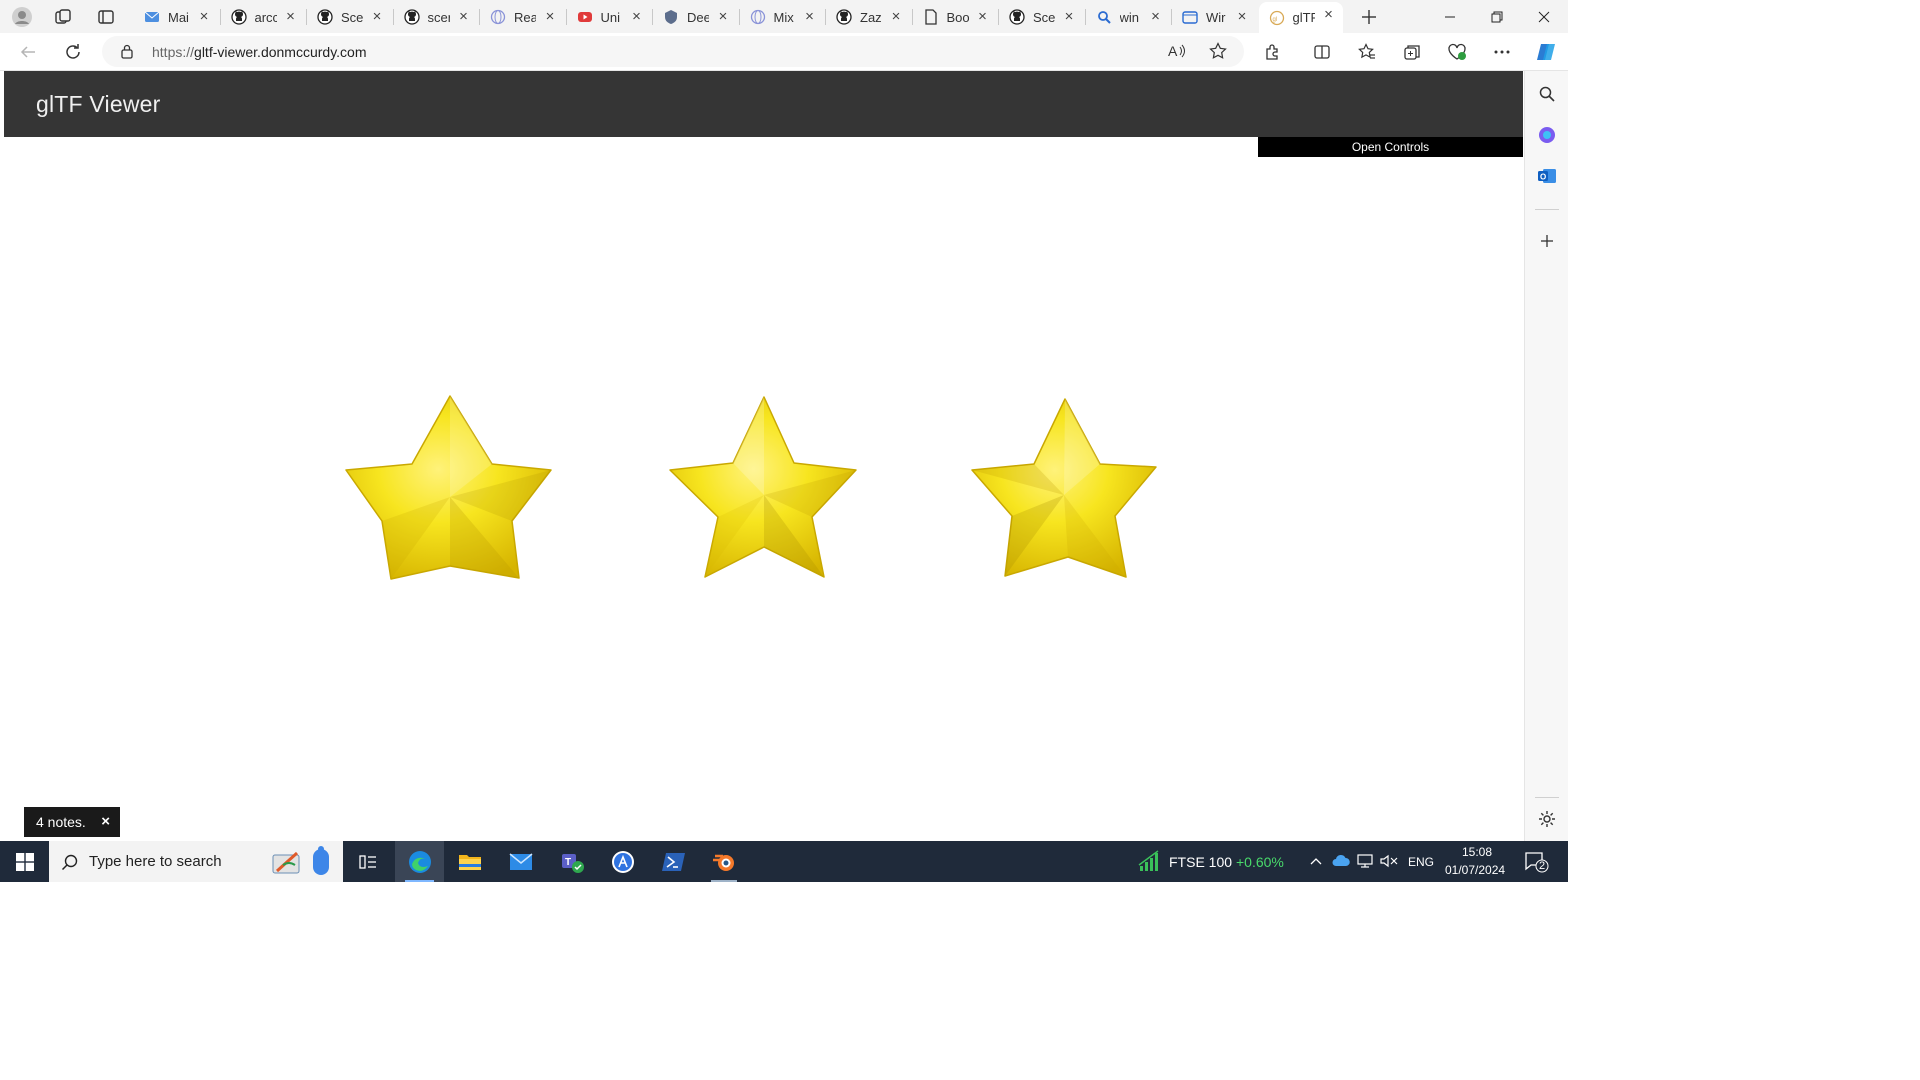 Image resolution: width=1920 pixels, height=1080 pixels. I want to click on browser-tab: Dee ×, so click(695, 17).